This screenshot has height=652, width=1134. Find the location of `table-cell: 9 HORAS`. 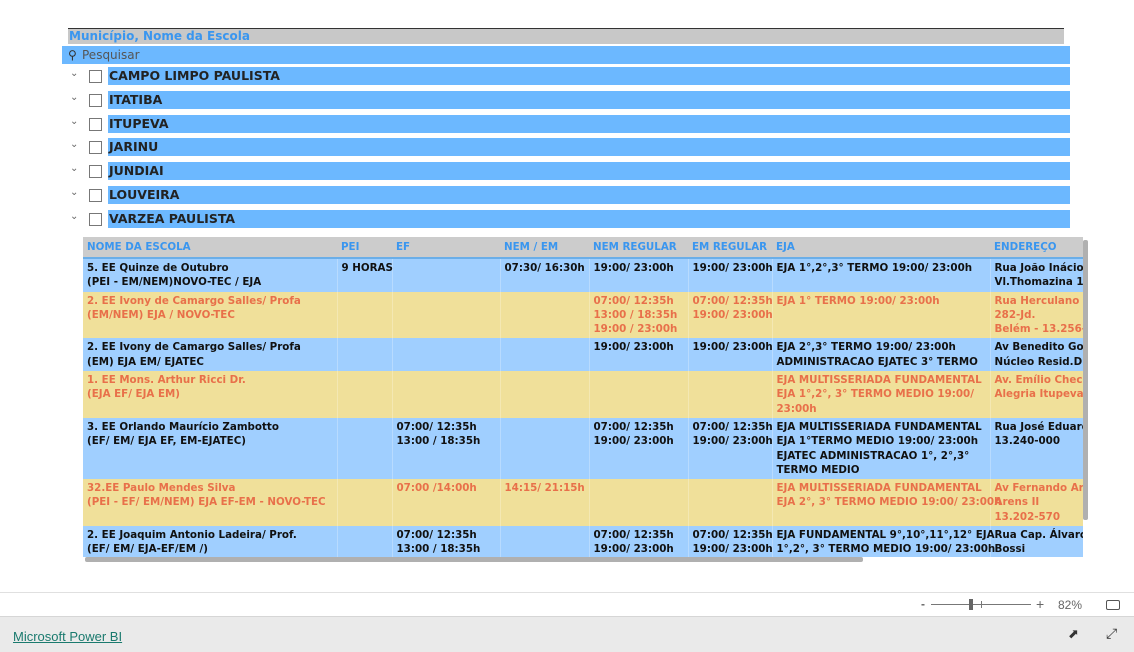

table-cell: 9 HORAS is located at coordinates (365, 275).